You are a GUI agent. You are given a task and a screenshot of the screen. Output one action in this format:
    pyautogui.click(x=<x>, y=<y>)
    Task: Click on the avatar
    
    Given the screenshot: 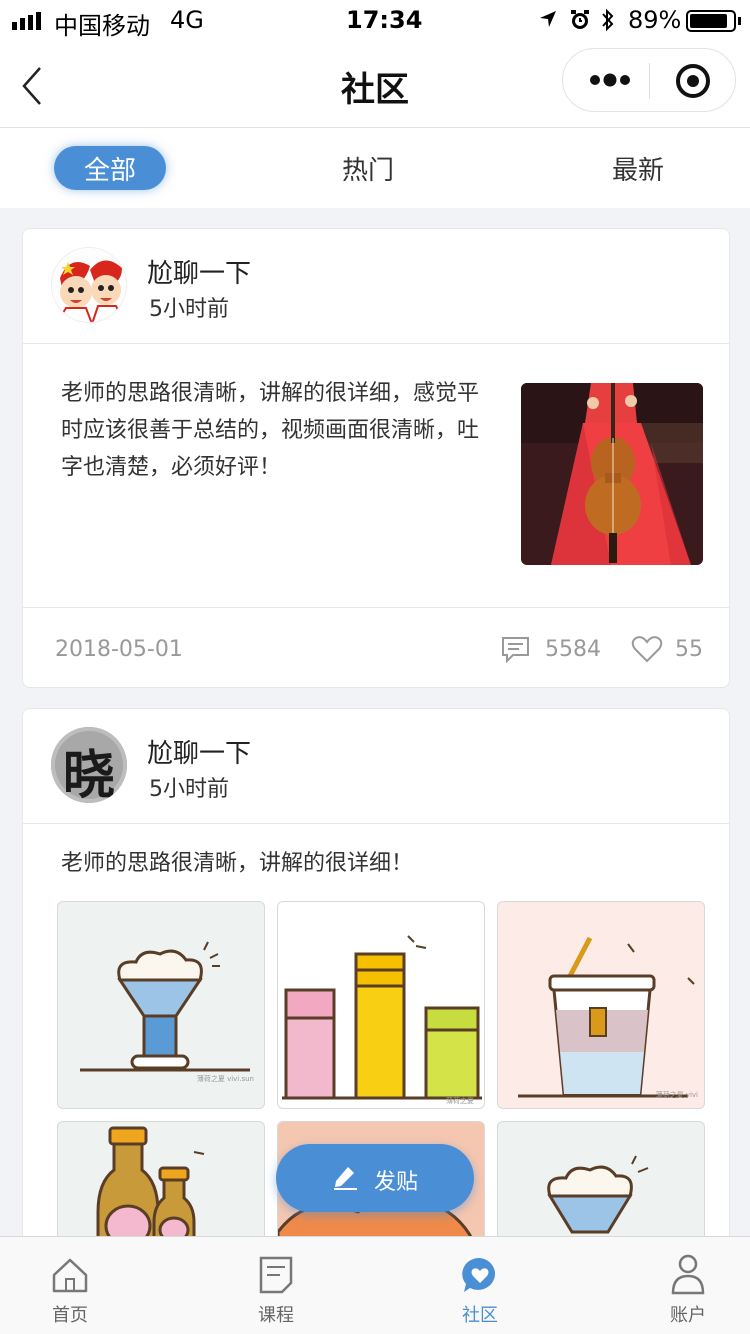 What is the action you would take?
    pyautogui.click(x=89, y=285)
    